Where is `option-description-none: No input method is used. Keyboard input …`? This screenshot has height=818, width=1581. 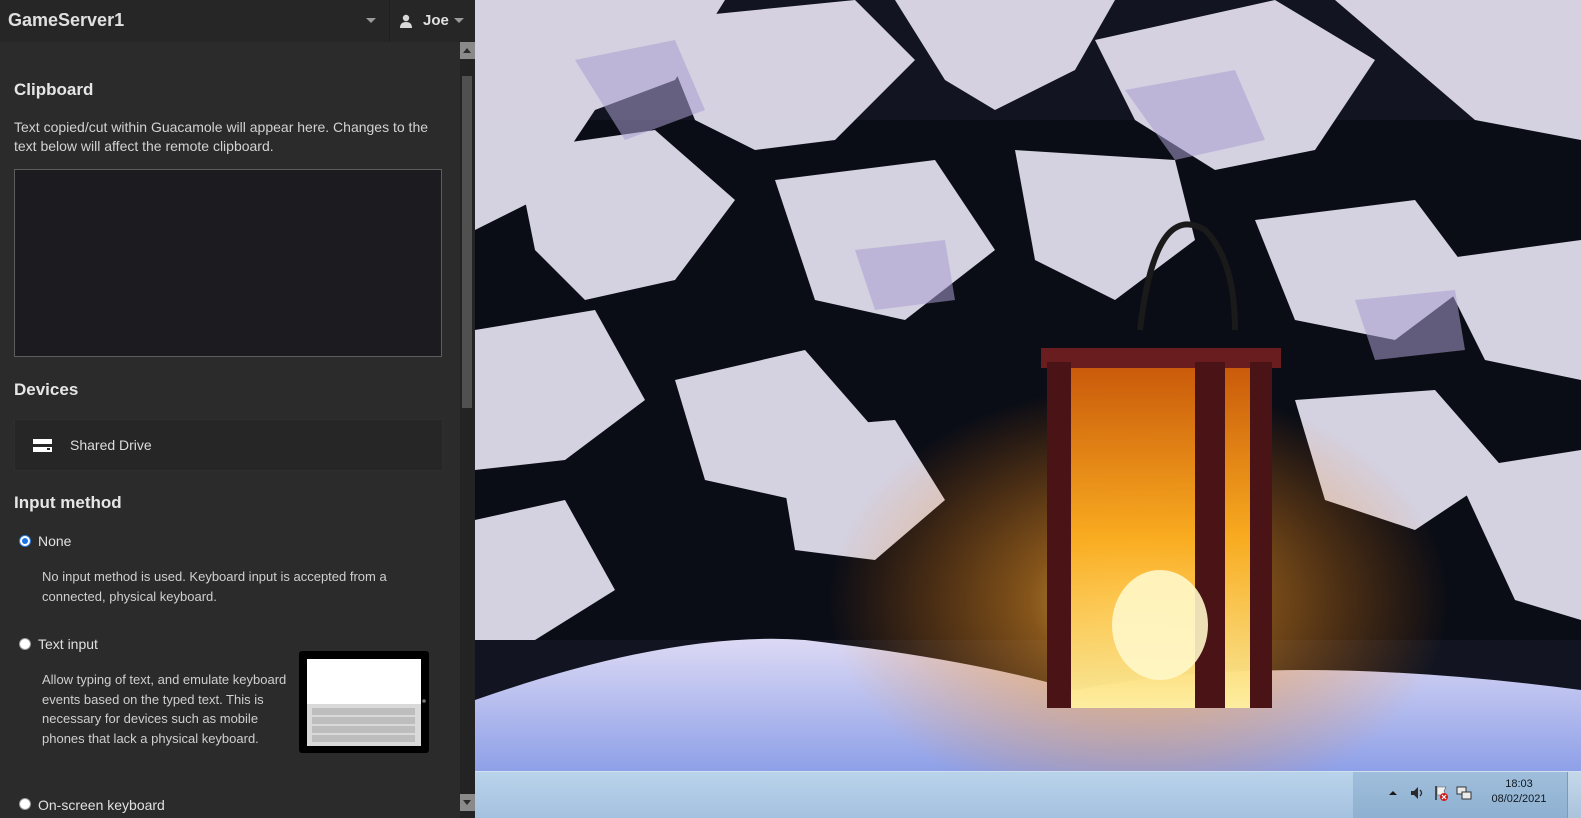 option-description-none: No input method is used. Keyboard input … is located at coordinates (214, 586).